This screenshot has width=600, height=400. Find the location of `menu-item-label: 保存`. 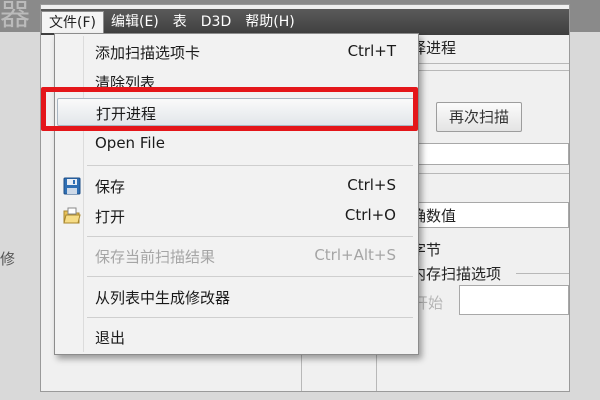

menu-item-label: 保存 is located at coordinates (110, 187).